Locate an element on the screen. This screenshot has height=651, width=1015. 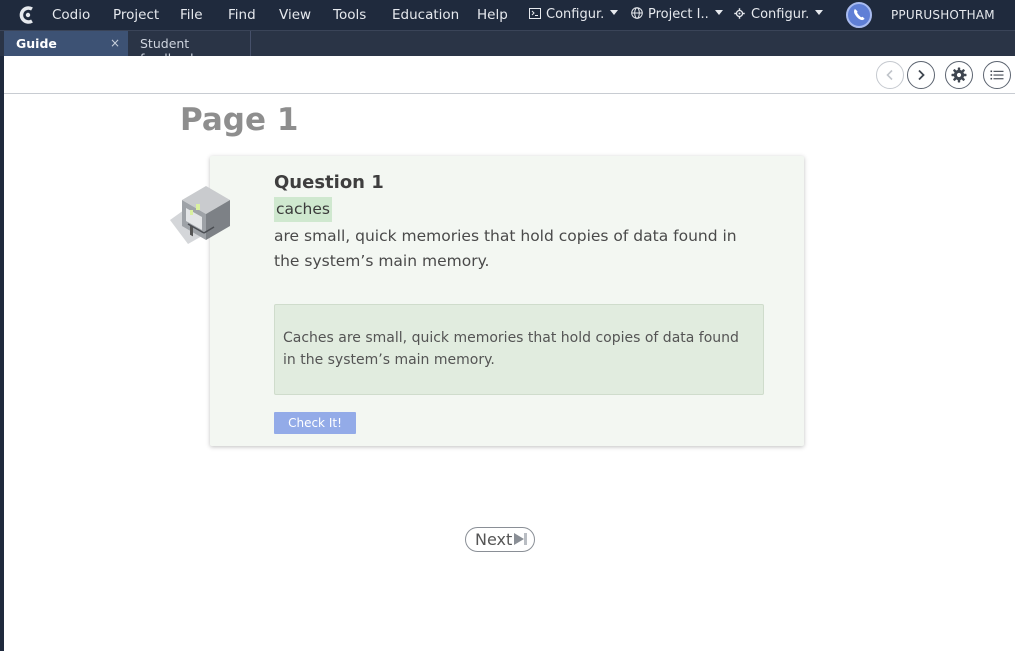
project-index-dropdown: Project I.. is located at coordinates (677, 14).